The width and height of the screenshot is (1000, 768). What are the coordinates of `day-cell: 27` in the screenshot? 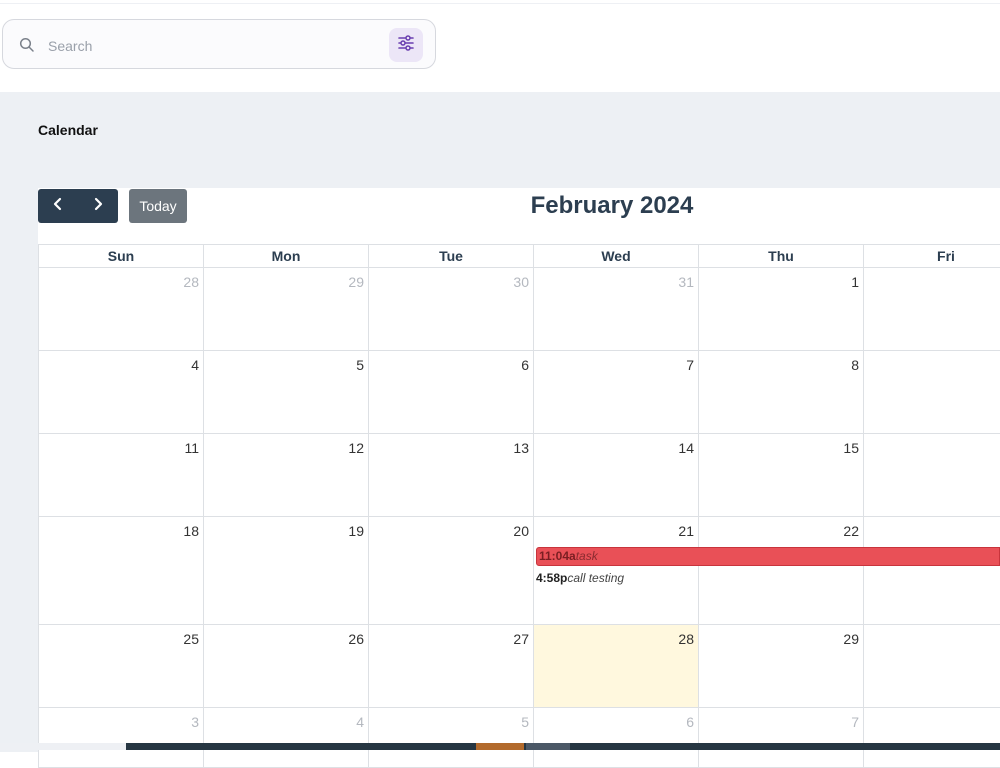 It's located at (450, 666).